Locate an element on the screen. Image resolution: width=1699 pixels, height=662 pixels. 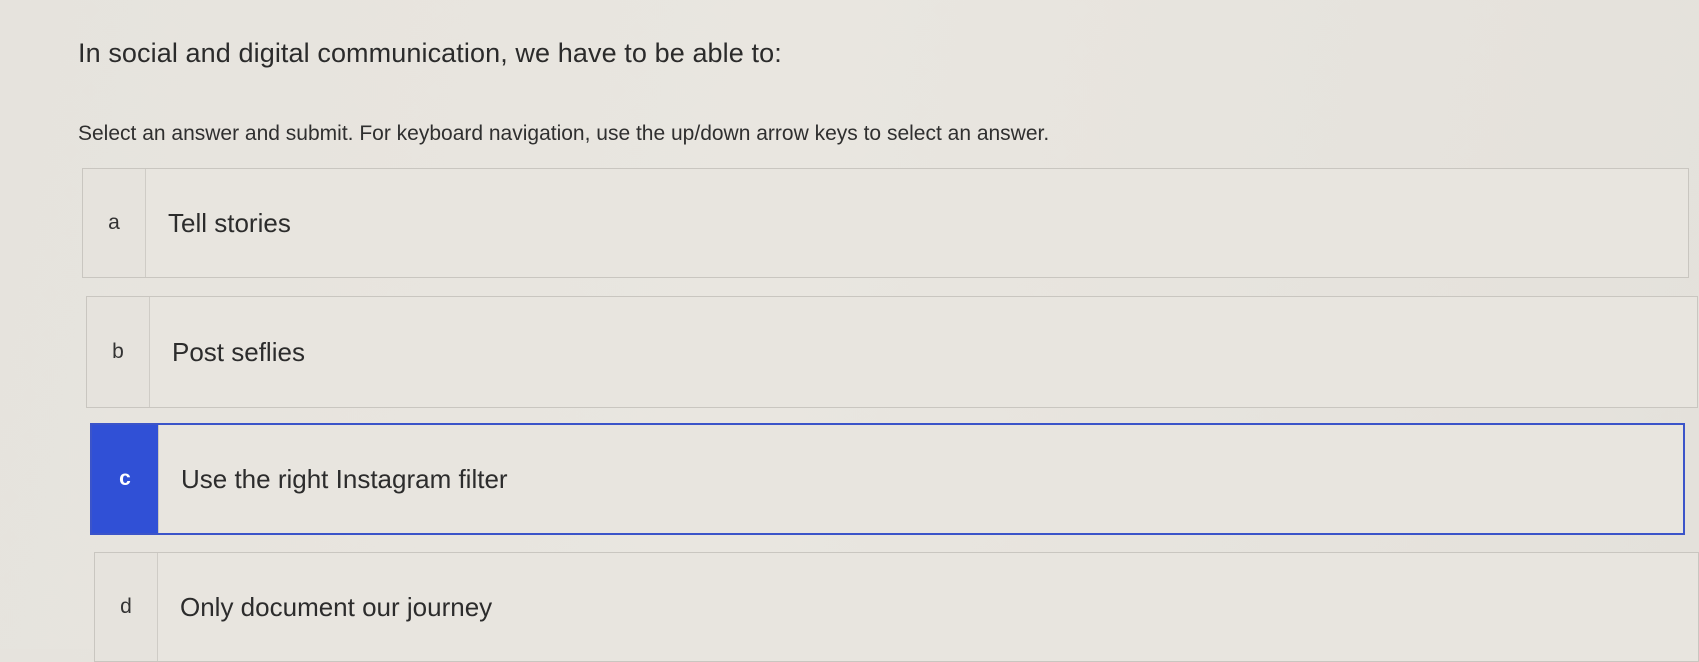
option-letter: a is located at coordinates (114, 223).